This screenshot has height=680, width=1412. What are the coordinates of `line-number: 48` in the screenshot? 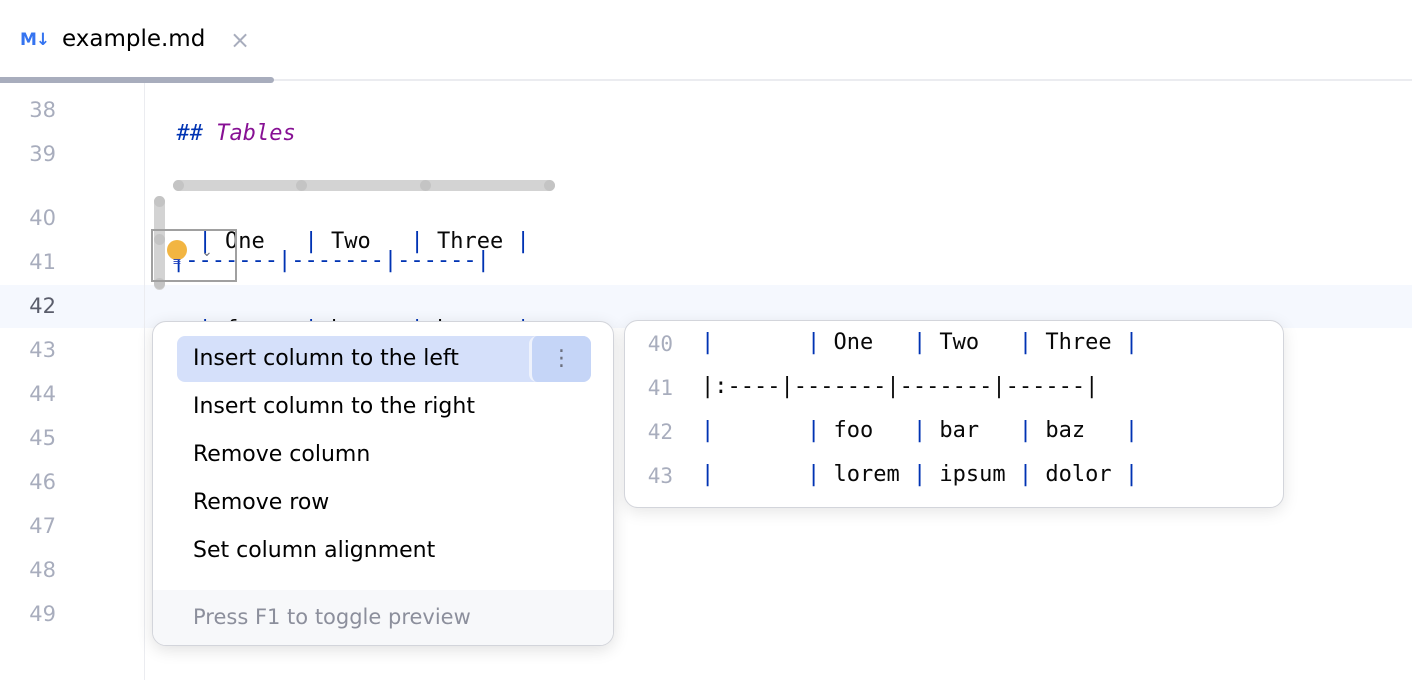 It's located at (42, 570).